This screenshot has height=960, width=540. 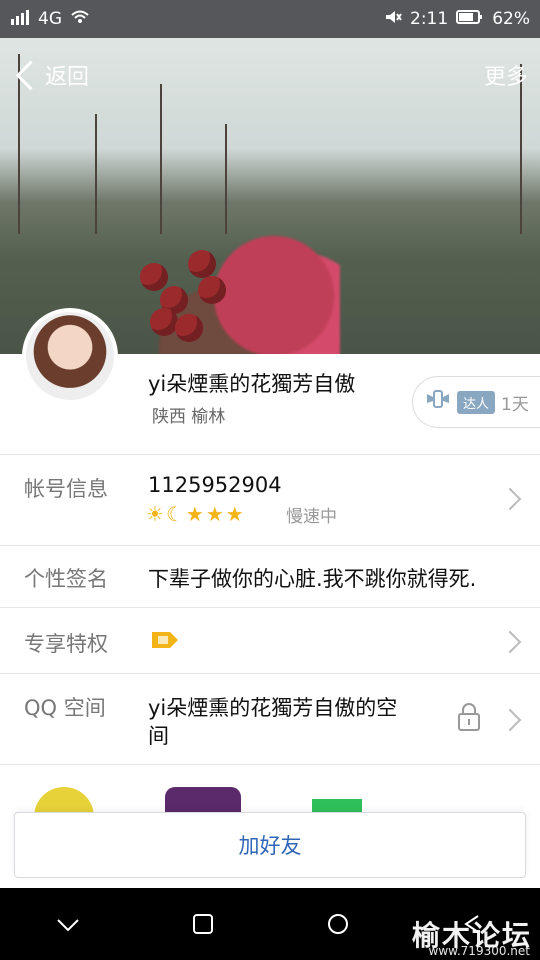 I want to click on status-bar: 4G 2:11 62%, so click(x=270, y=19).